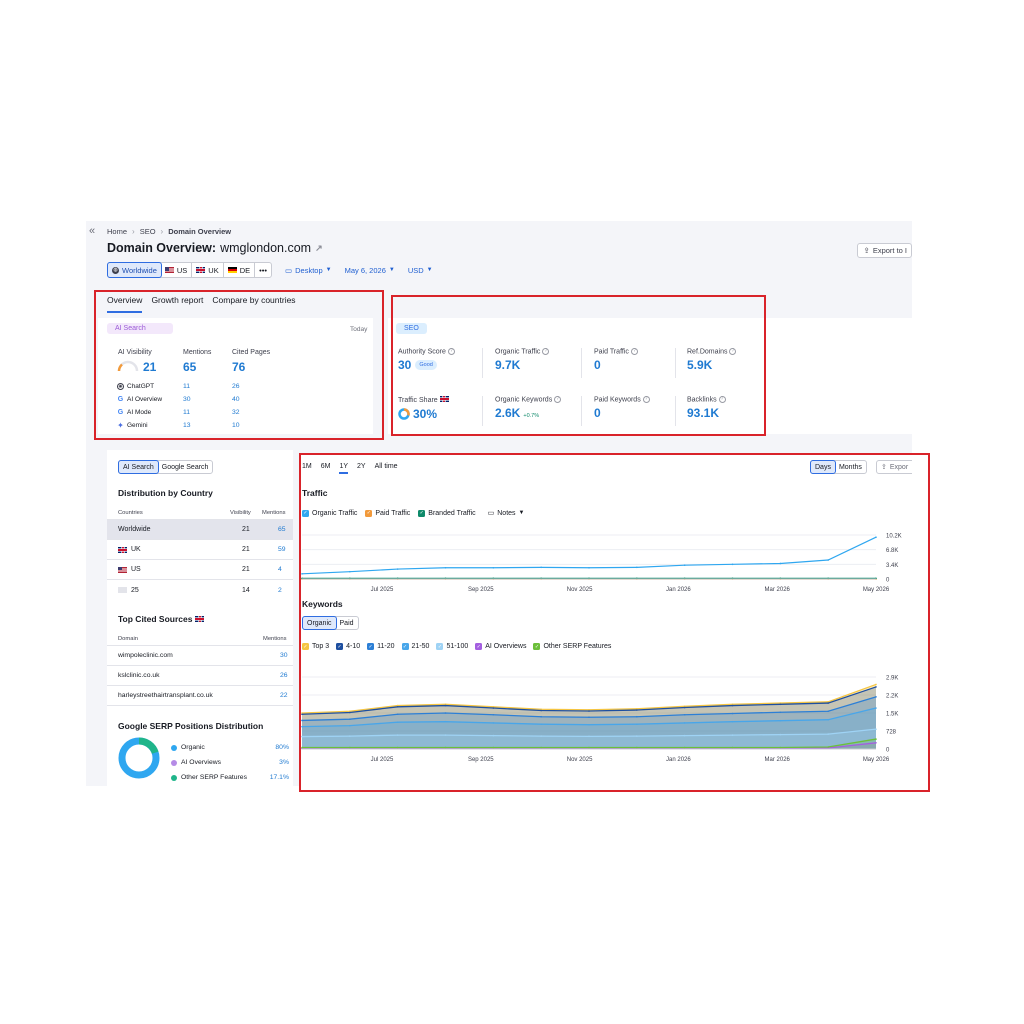  I want to click on toggle-organic: Organic, so click(319, 623).